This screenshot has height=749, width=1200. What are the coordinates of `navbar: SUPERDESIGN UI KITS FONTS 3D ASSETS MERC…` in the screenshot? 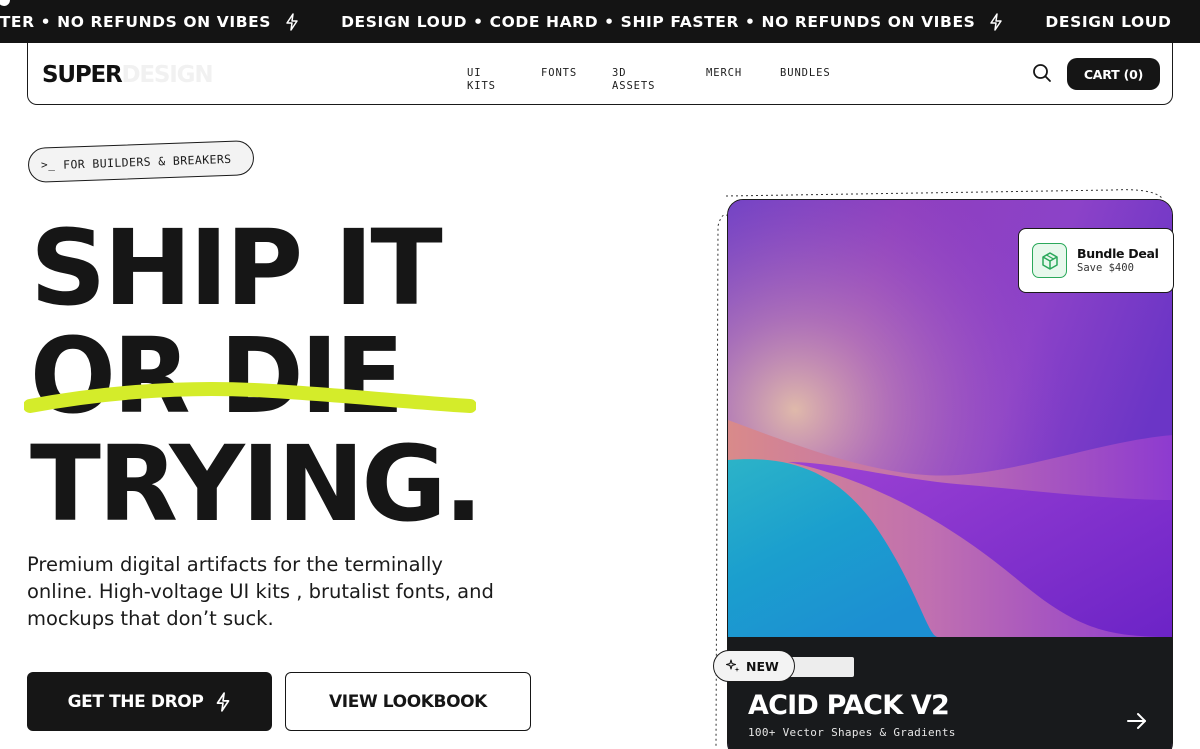 It's located at (600, 74).